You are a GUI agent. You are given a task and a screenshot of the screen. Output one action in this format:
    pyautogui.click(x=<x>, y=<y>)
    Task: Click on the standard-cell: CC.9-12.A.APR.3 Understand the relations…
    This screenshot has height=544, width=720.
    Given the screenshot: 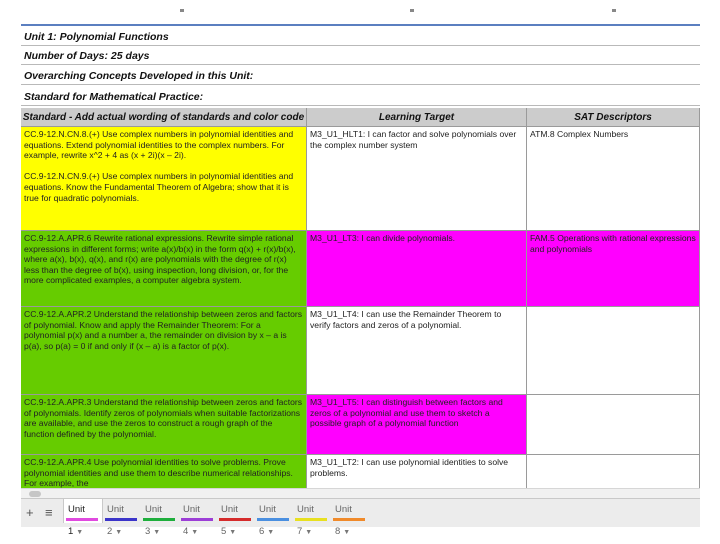 What is the action you would take?
    pyautogui.click(x=164, y=425)
    